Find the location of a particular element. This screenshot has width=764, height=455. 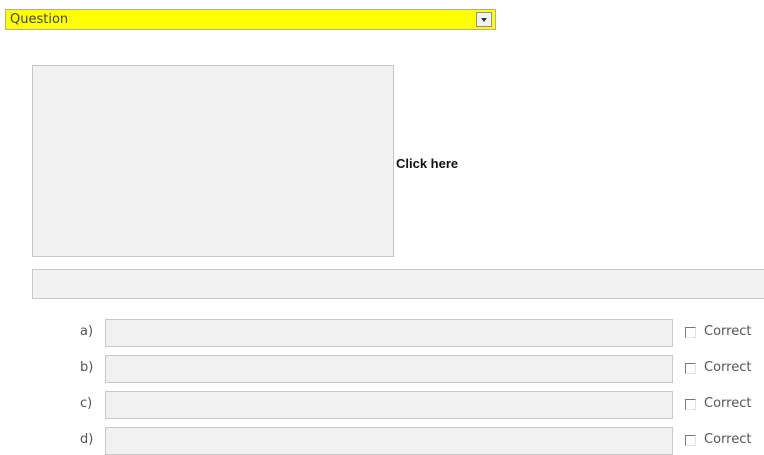

correct-checkbox-b is located at coordinates (690, 368).